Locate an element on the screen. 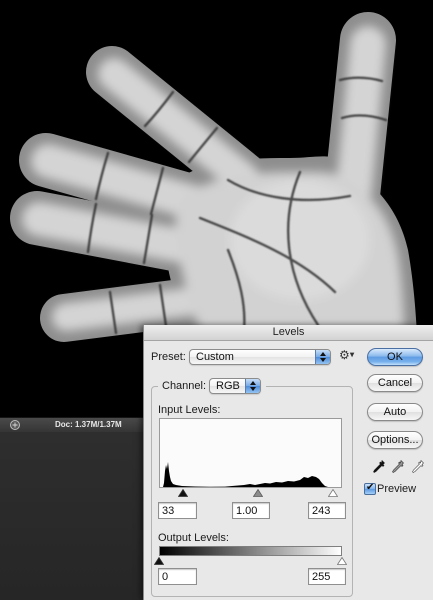  preset-value: Custom is located at coordinates (215, 357).